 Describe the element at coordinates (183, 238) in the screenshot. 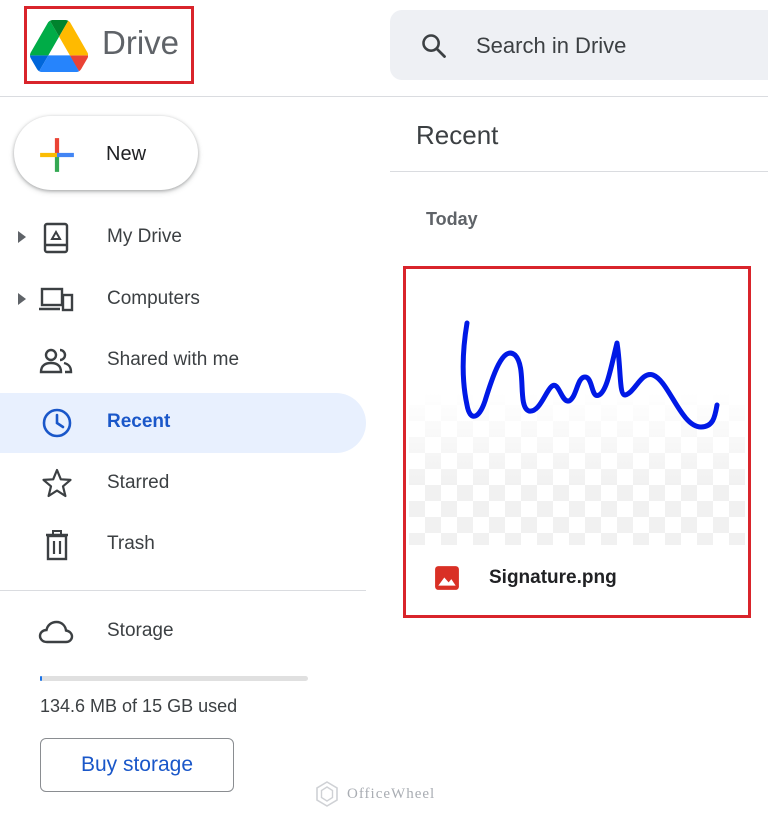

I see `sidebar-item-my-drive: My Drive` at that location.